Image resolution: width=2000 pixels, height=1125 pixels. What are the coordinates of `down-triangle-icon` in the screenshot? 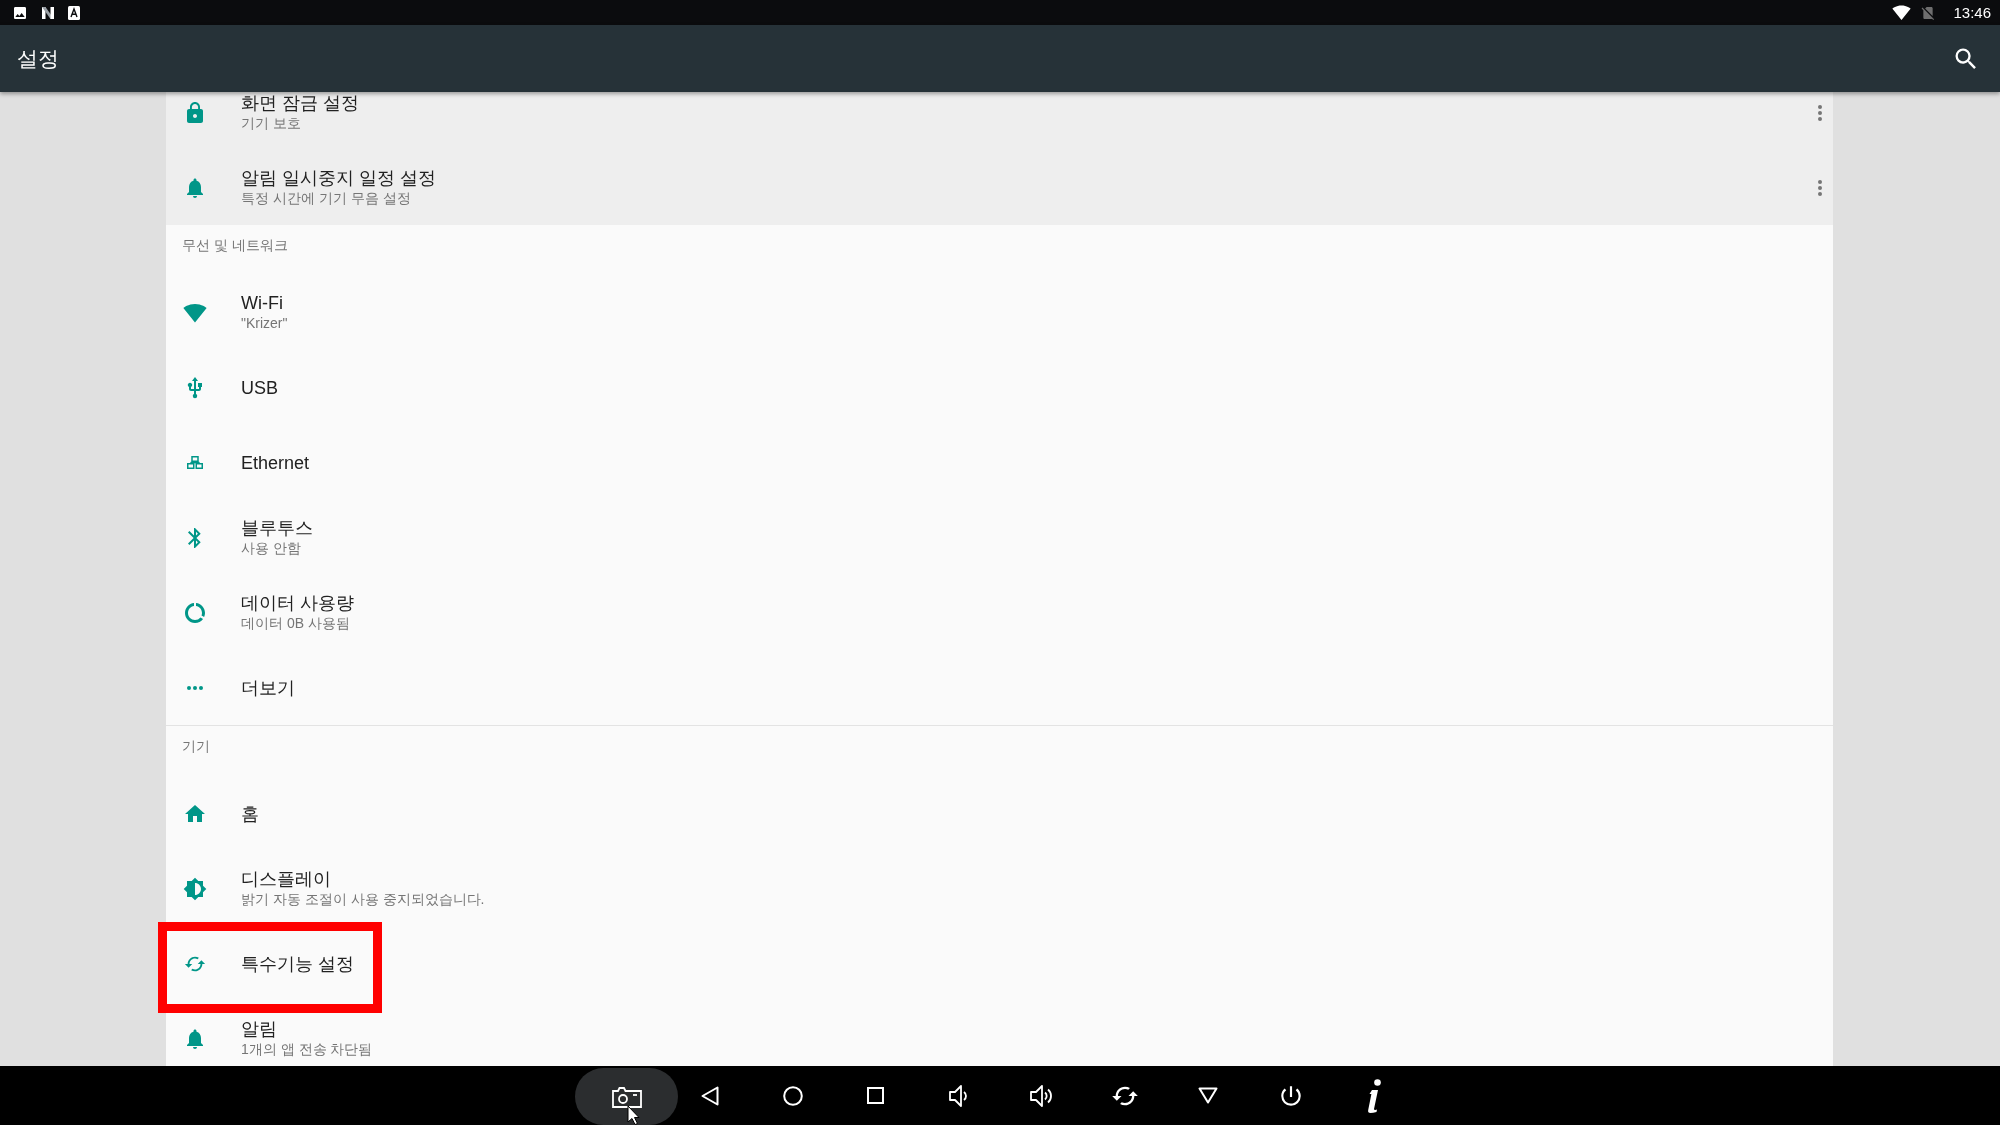 It's located at (1207, 1095).